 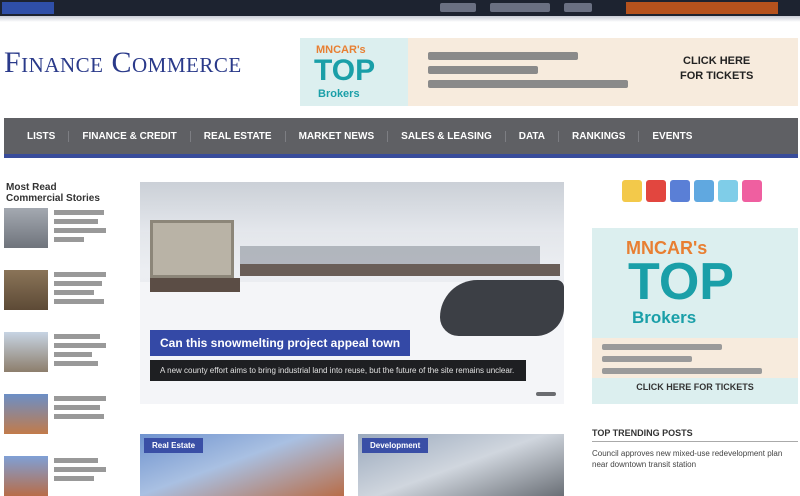 What do you see at coordinates (400, 270) in the screenshot?
I see `hero-image-fence` at bounding box center [400, 270].